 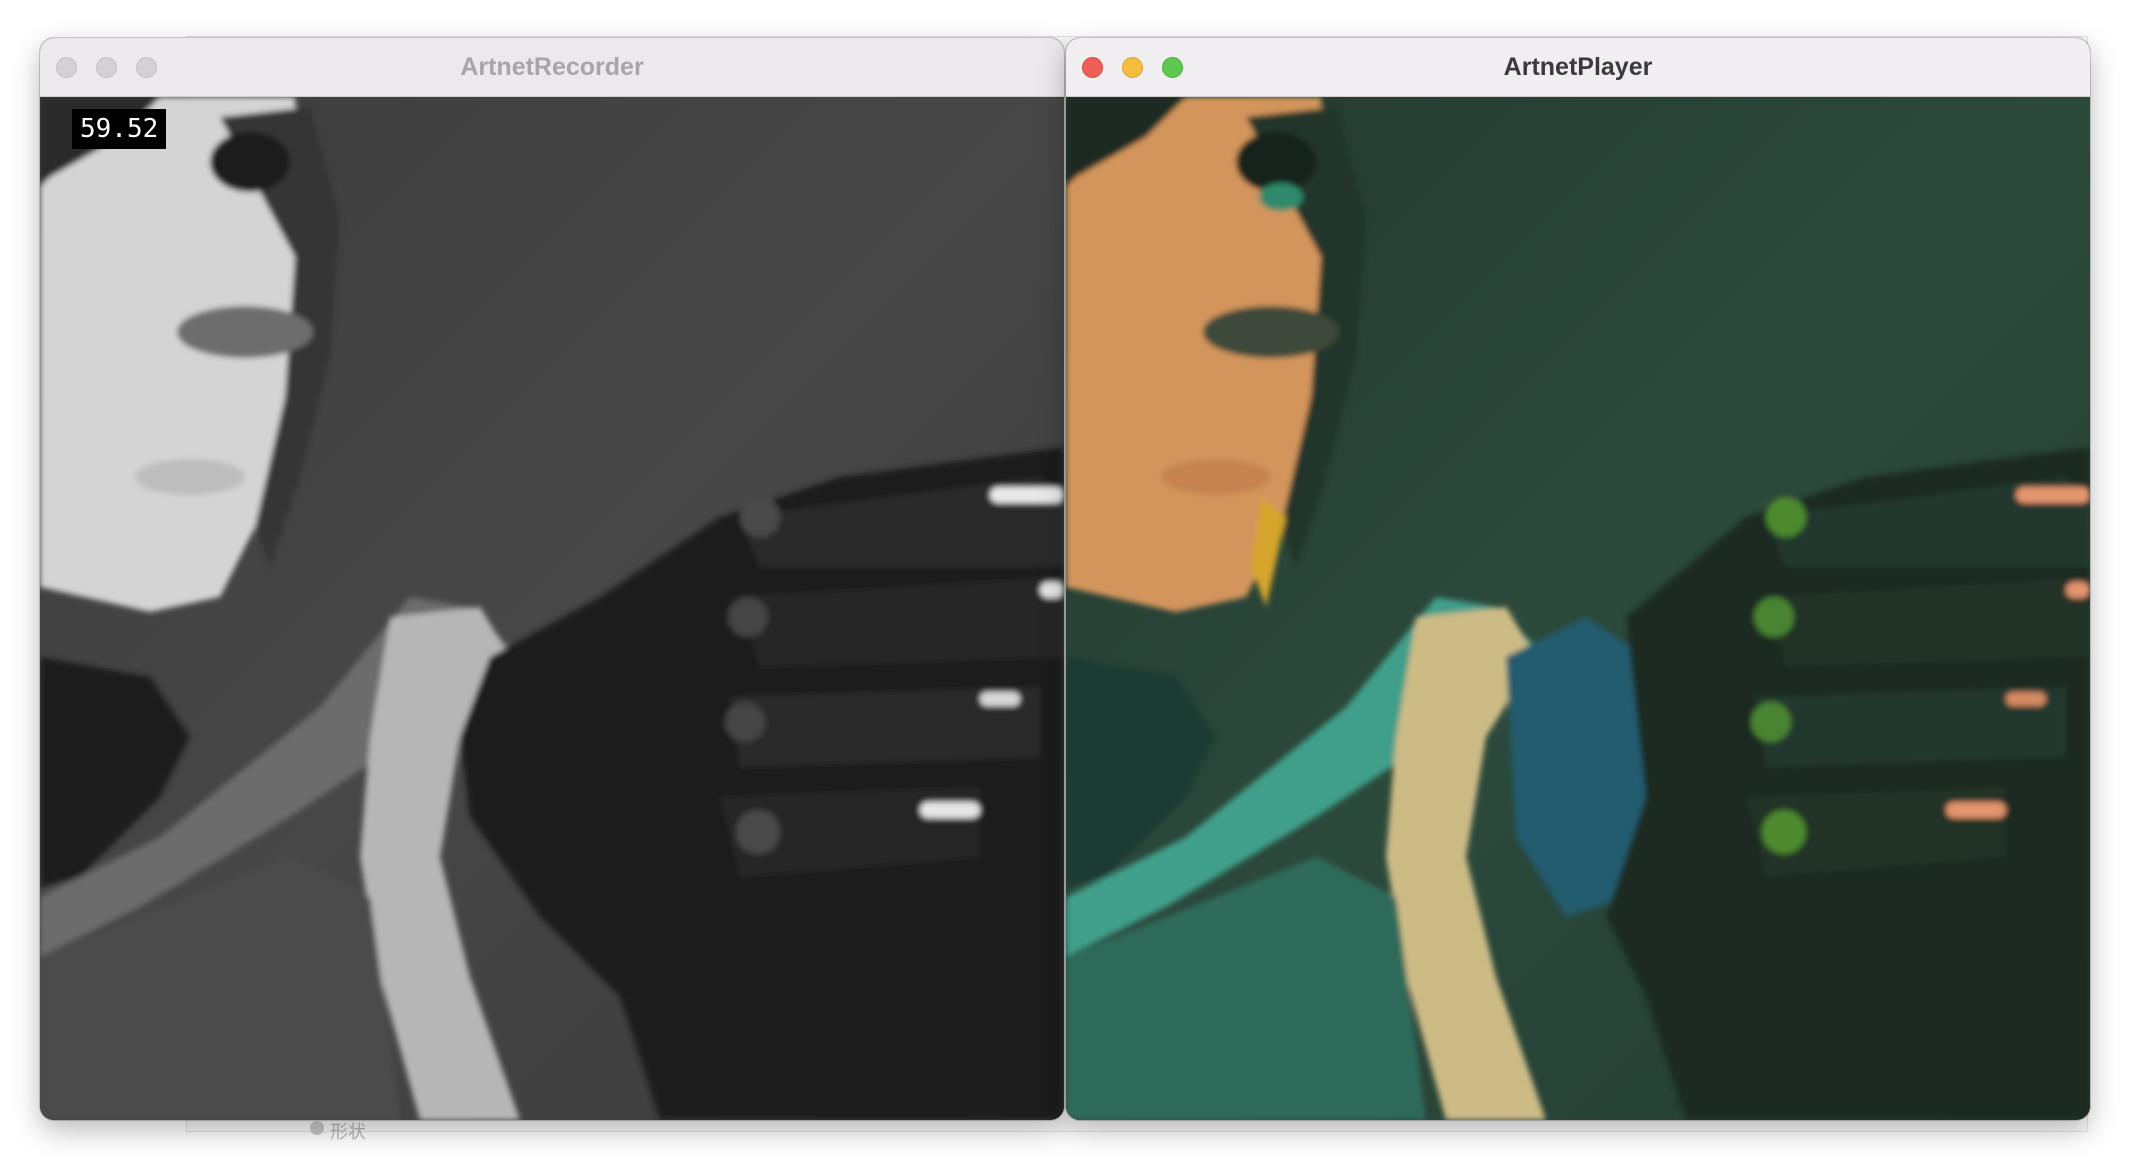 What do you see at coordinates (119, 129) in the screenshot?
I see `fps-readout: 59.52` at bounding box center [119, 129].